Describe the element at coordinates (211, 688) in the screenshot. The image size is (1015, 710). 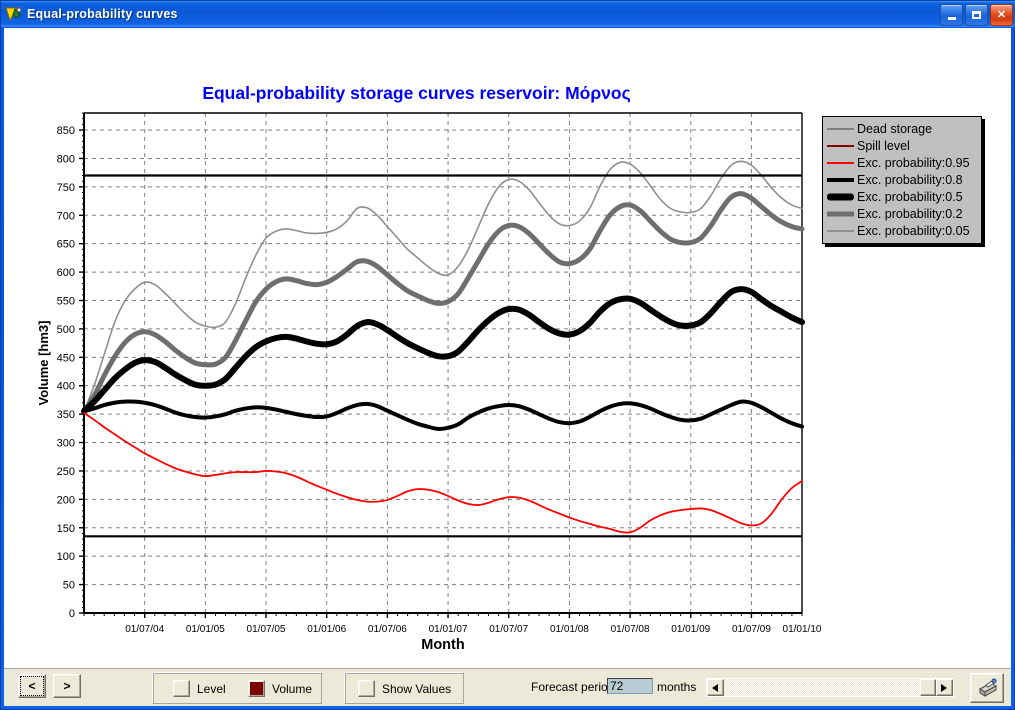
I see `level-label: Level` at that location.